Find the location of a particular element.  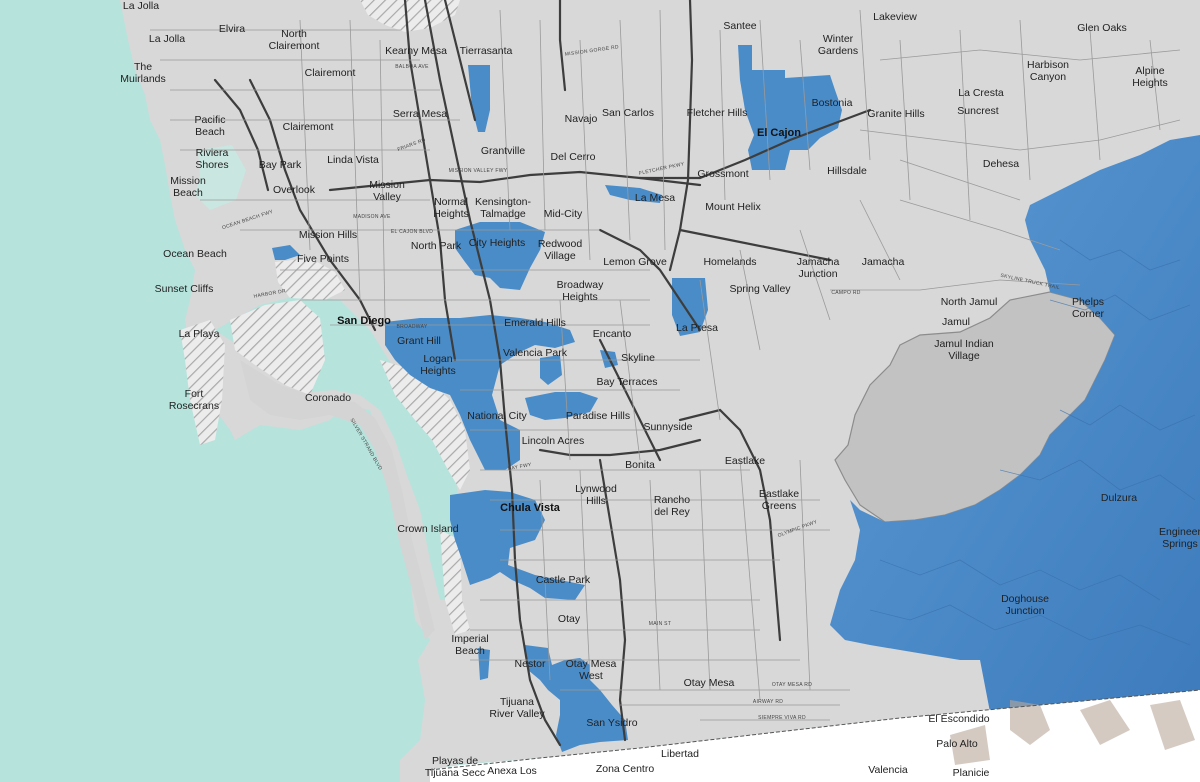

place-label: Dulzura is located at coordinates (1119, 498).